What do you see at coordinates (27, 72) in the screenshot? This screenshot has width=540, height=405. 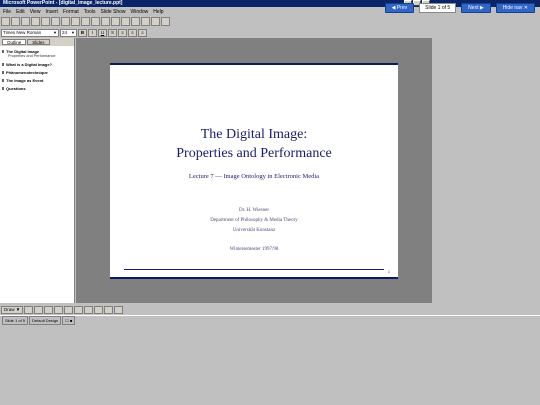 I see `outline-item-title: Phänomenotechnique` at bounding box center [27, 72].